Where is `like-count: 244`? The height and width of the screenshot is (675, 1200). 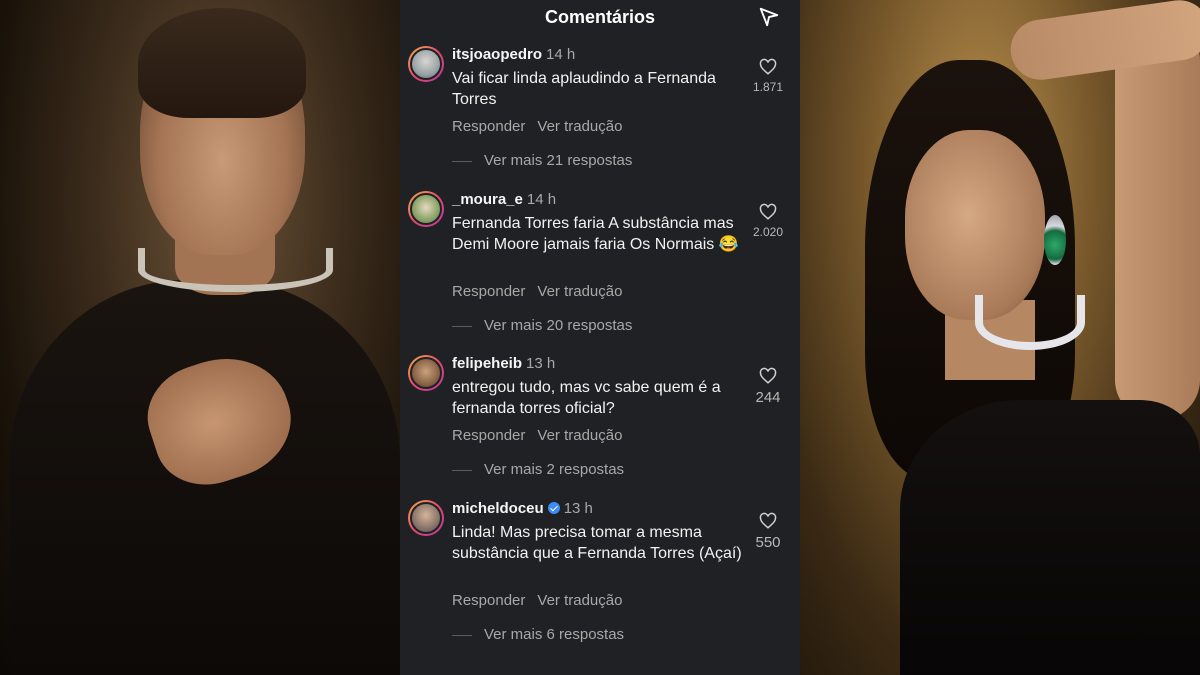
like-count: 244 is located at coordinates (768, 397).